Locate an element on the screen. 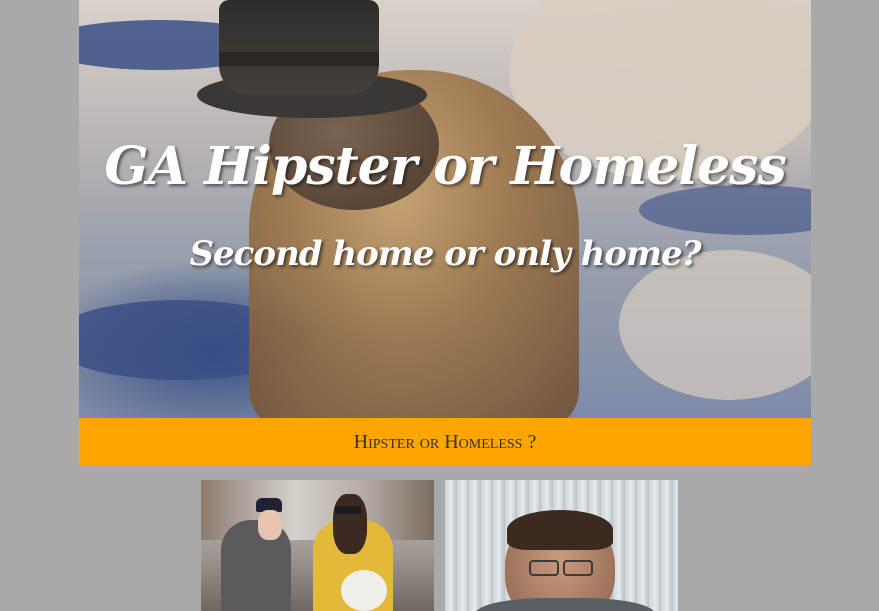 This screenshot has height=611, width=879. section-header-text: Hipster or Homeless ? is located at coordinates (445, 441).